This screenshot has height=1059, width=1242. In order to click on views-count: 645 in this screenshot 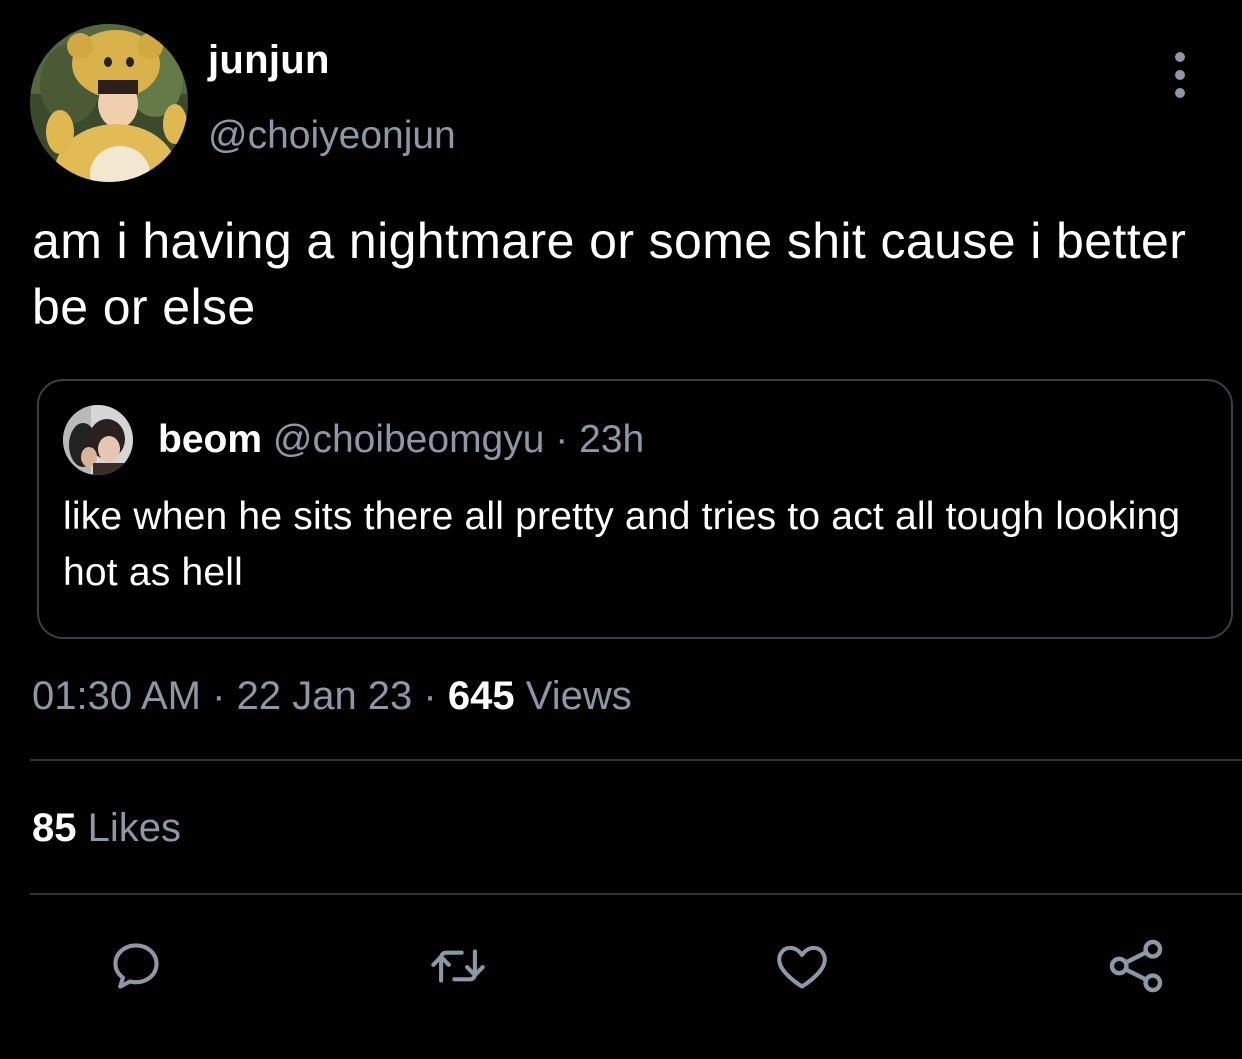, I will do `click(481, 696)`.